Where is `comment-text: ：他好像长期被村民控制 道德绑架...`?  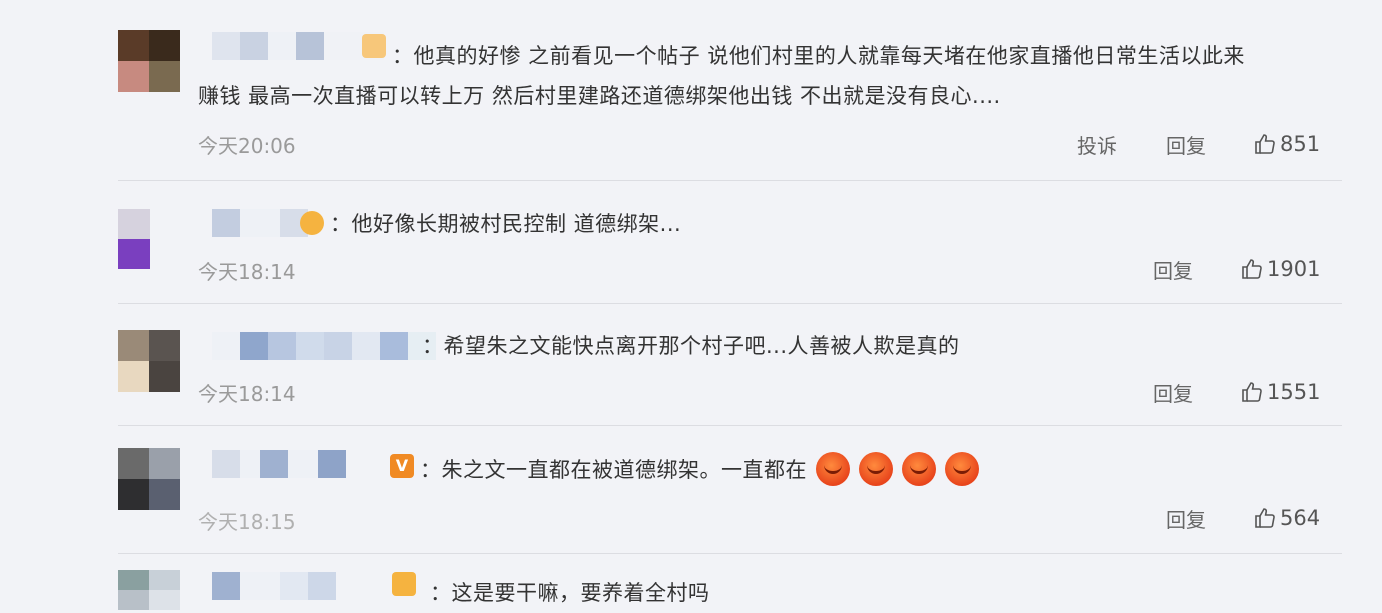
comment-text: ：他好像长期被村民控制 道德绑架... is located at coordinates (506, 224).